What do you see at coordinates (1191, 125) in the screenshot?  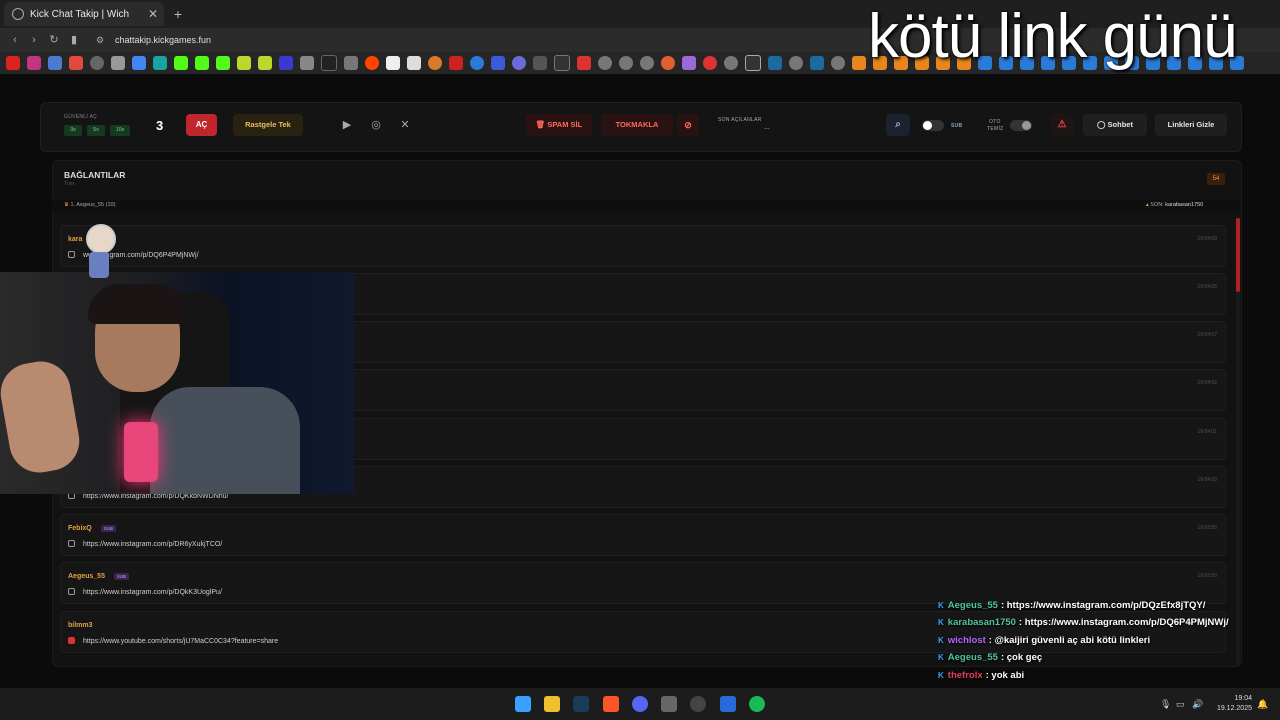 I see `hide-links-button: Linkleri Gizle` at bounding box center [1191, 125].